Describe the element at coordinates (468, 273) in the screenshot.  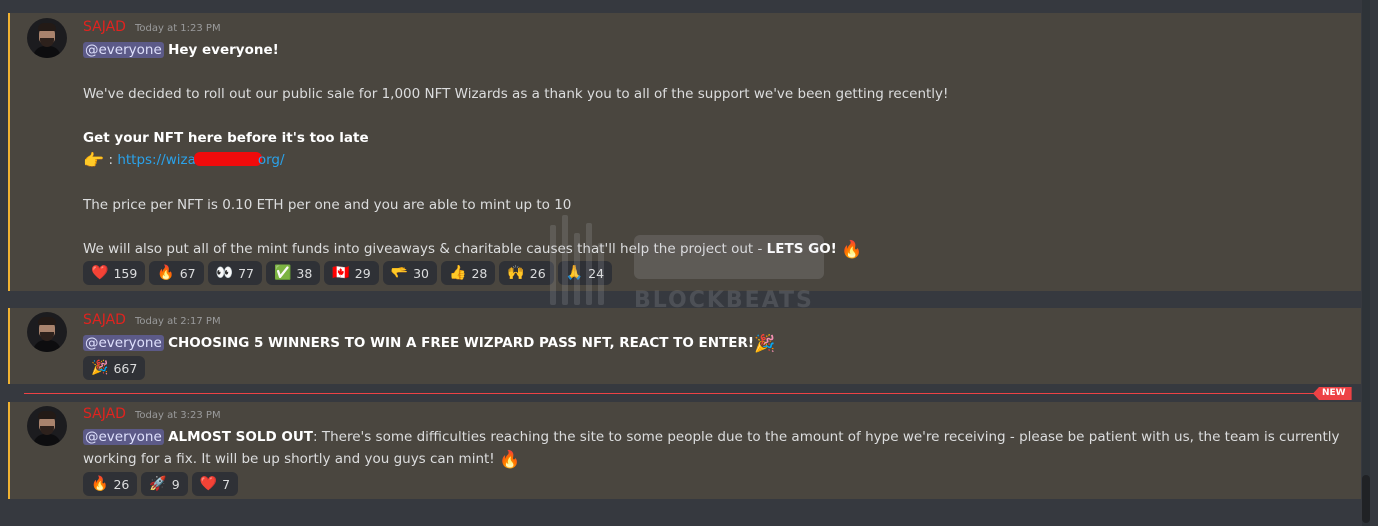
I see `reaction-thumbs-up: 👍 28` at that location.